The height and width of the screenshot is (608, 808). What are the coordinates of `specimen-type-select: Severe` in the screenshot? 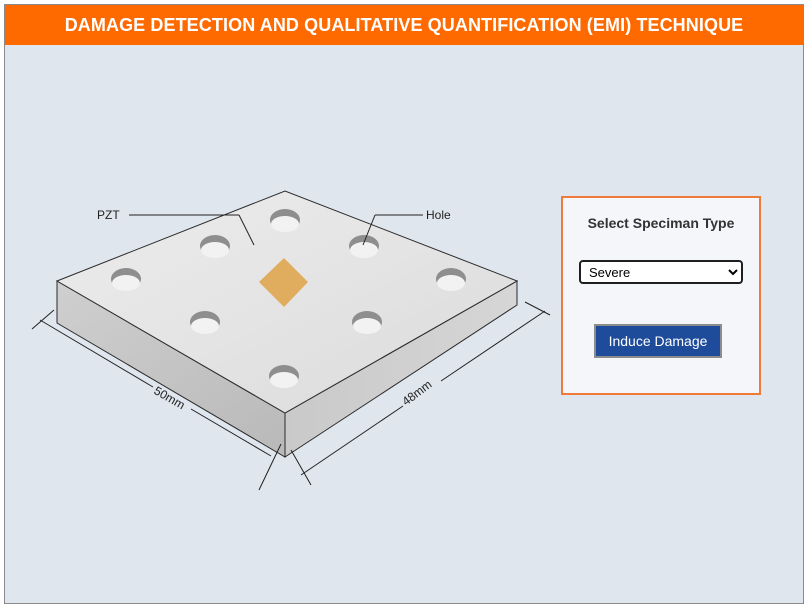 It's located at (661, 272).